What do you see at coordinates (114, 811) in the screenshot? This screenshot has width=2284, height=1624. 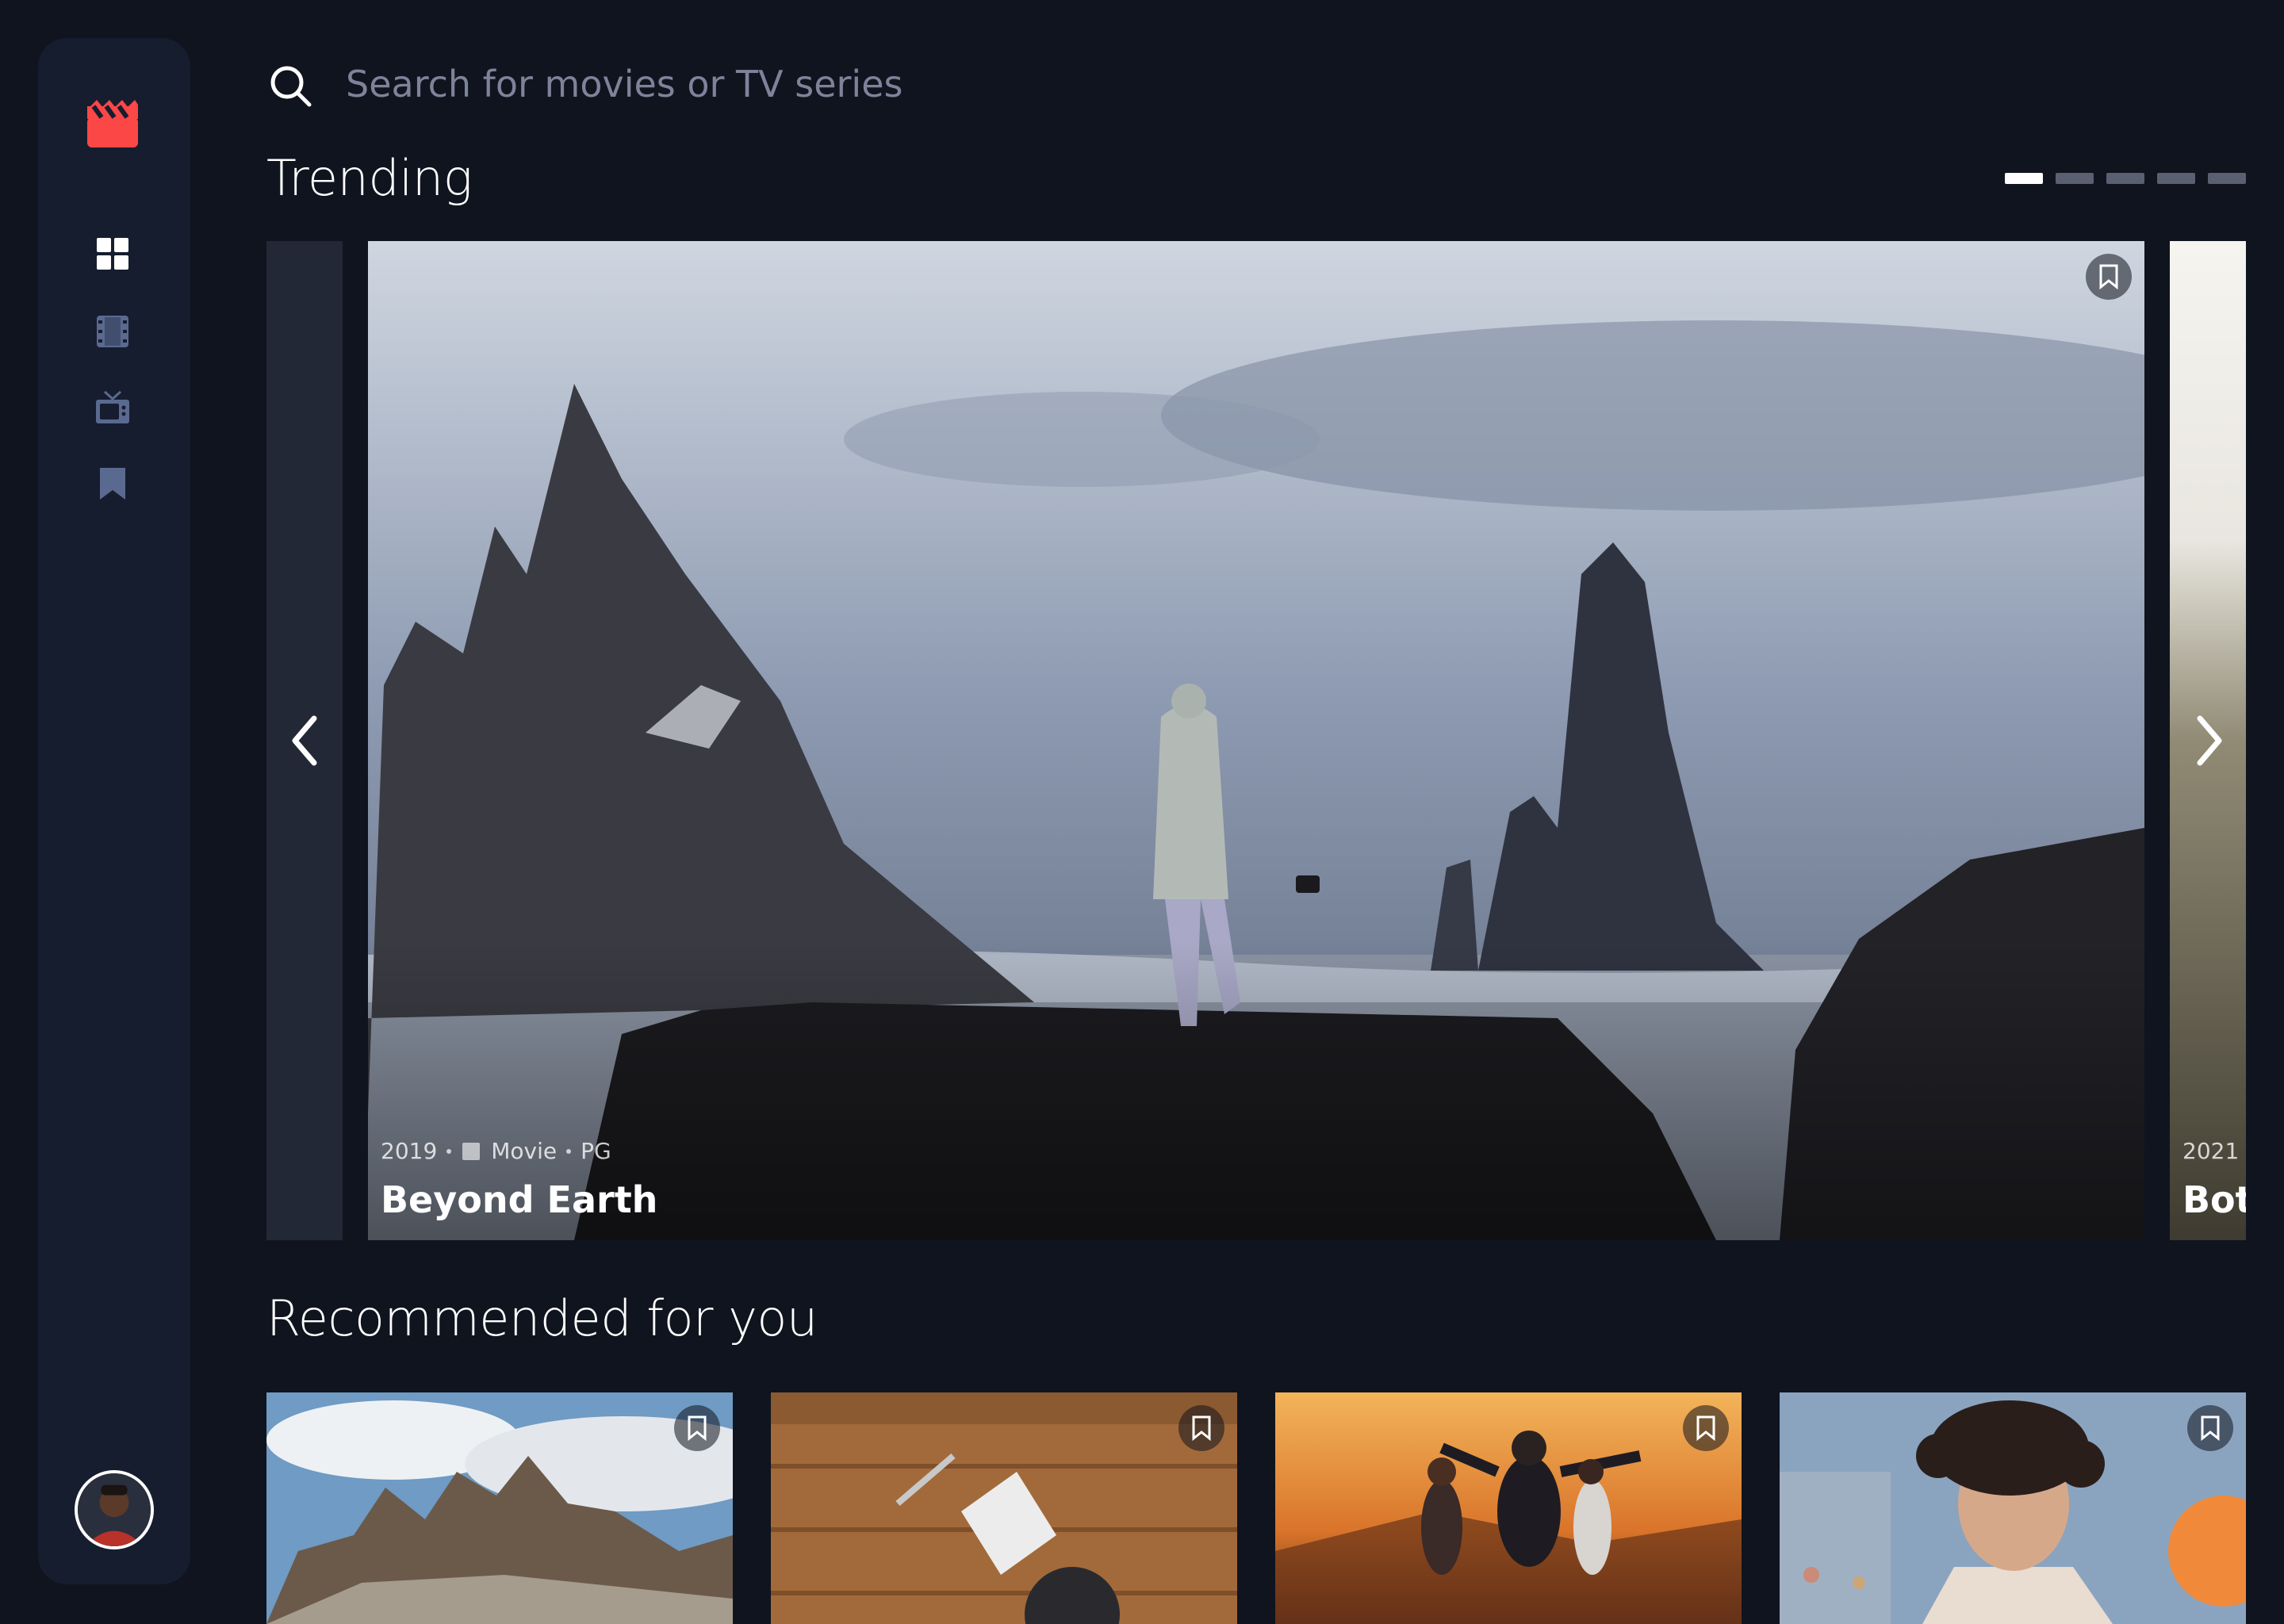 I see `sidebar` at bounding box center [114, 811].